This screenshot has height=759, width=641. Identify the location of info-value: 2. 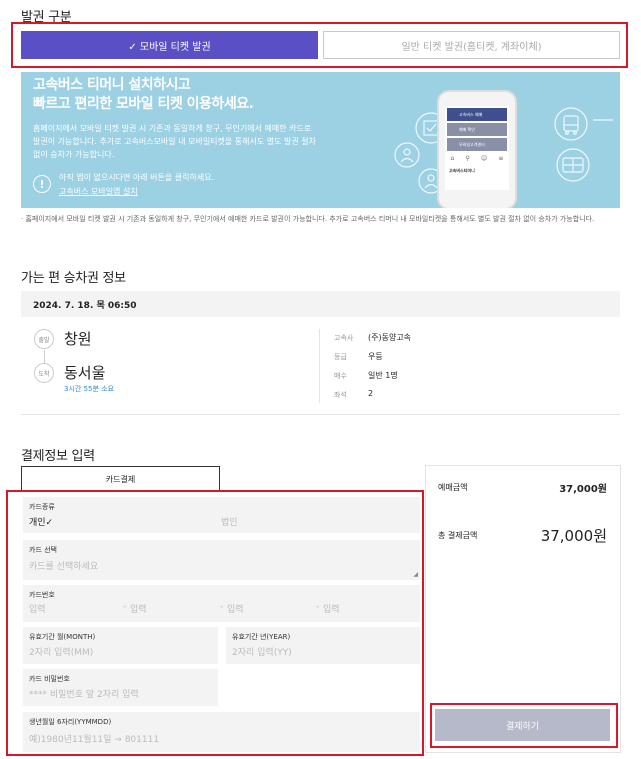
(371, 393).